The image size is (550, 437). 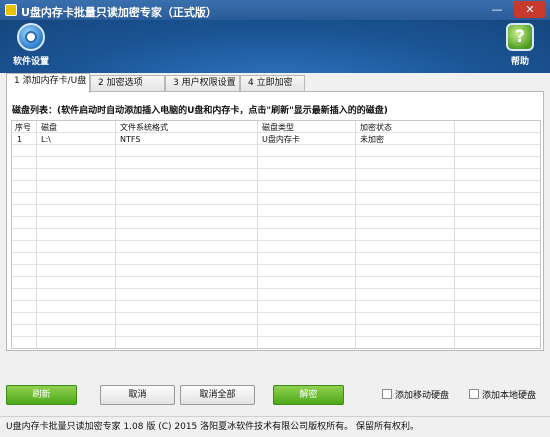 I want to click on row-disk-type: U盘内存卡, so click(x=281, y=139).